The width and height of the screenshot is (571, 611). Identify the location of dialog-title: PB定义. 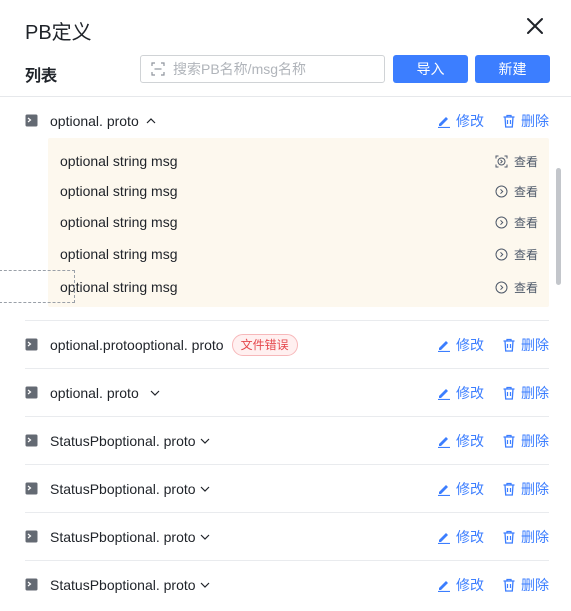
(58, 33).